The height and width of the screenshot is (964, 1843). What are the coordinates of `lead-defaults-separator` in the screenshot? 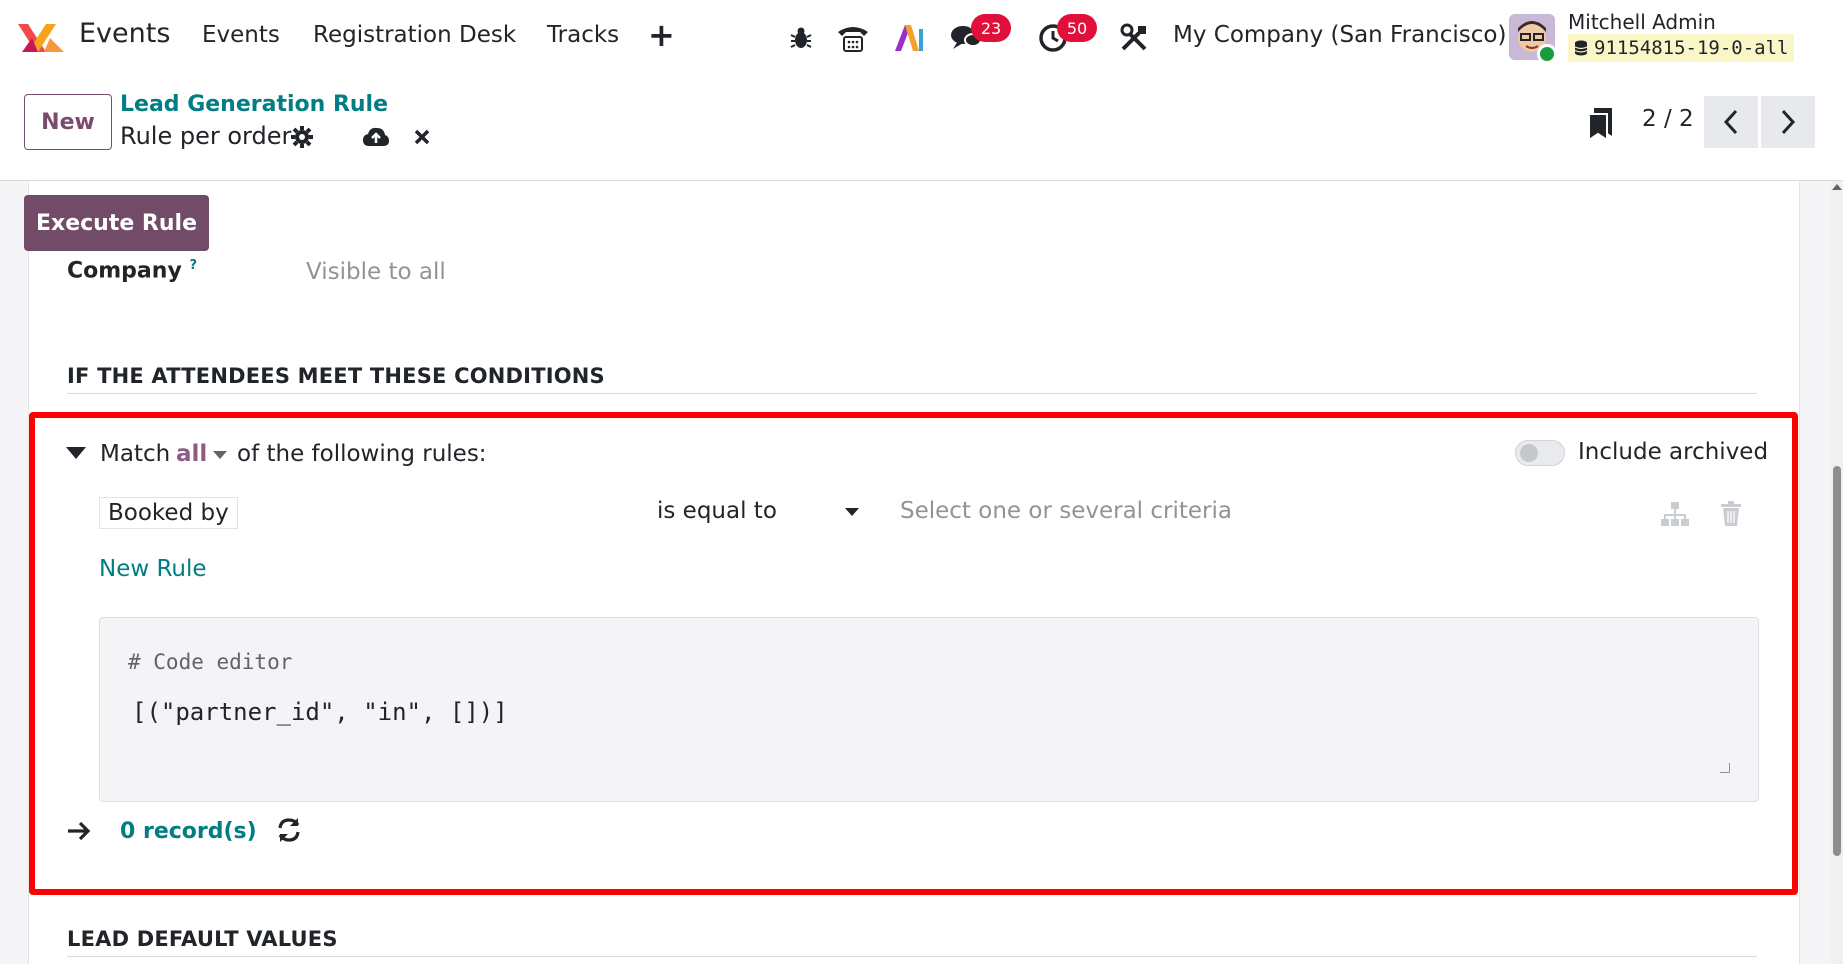 It's located at (912, 956).